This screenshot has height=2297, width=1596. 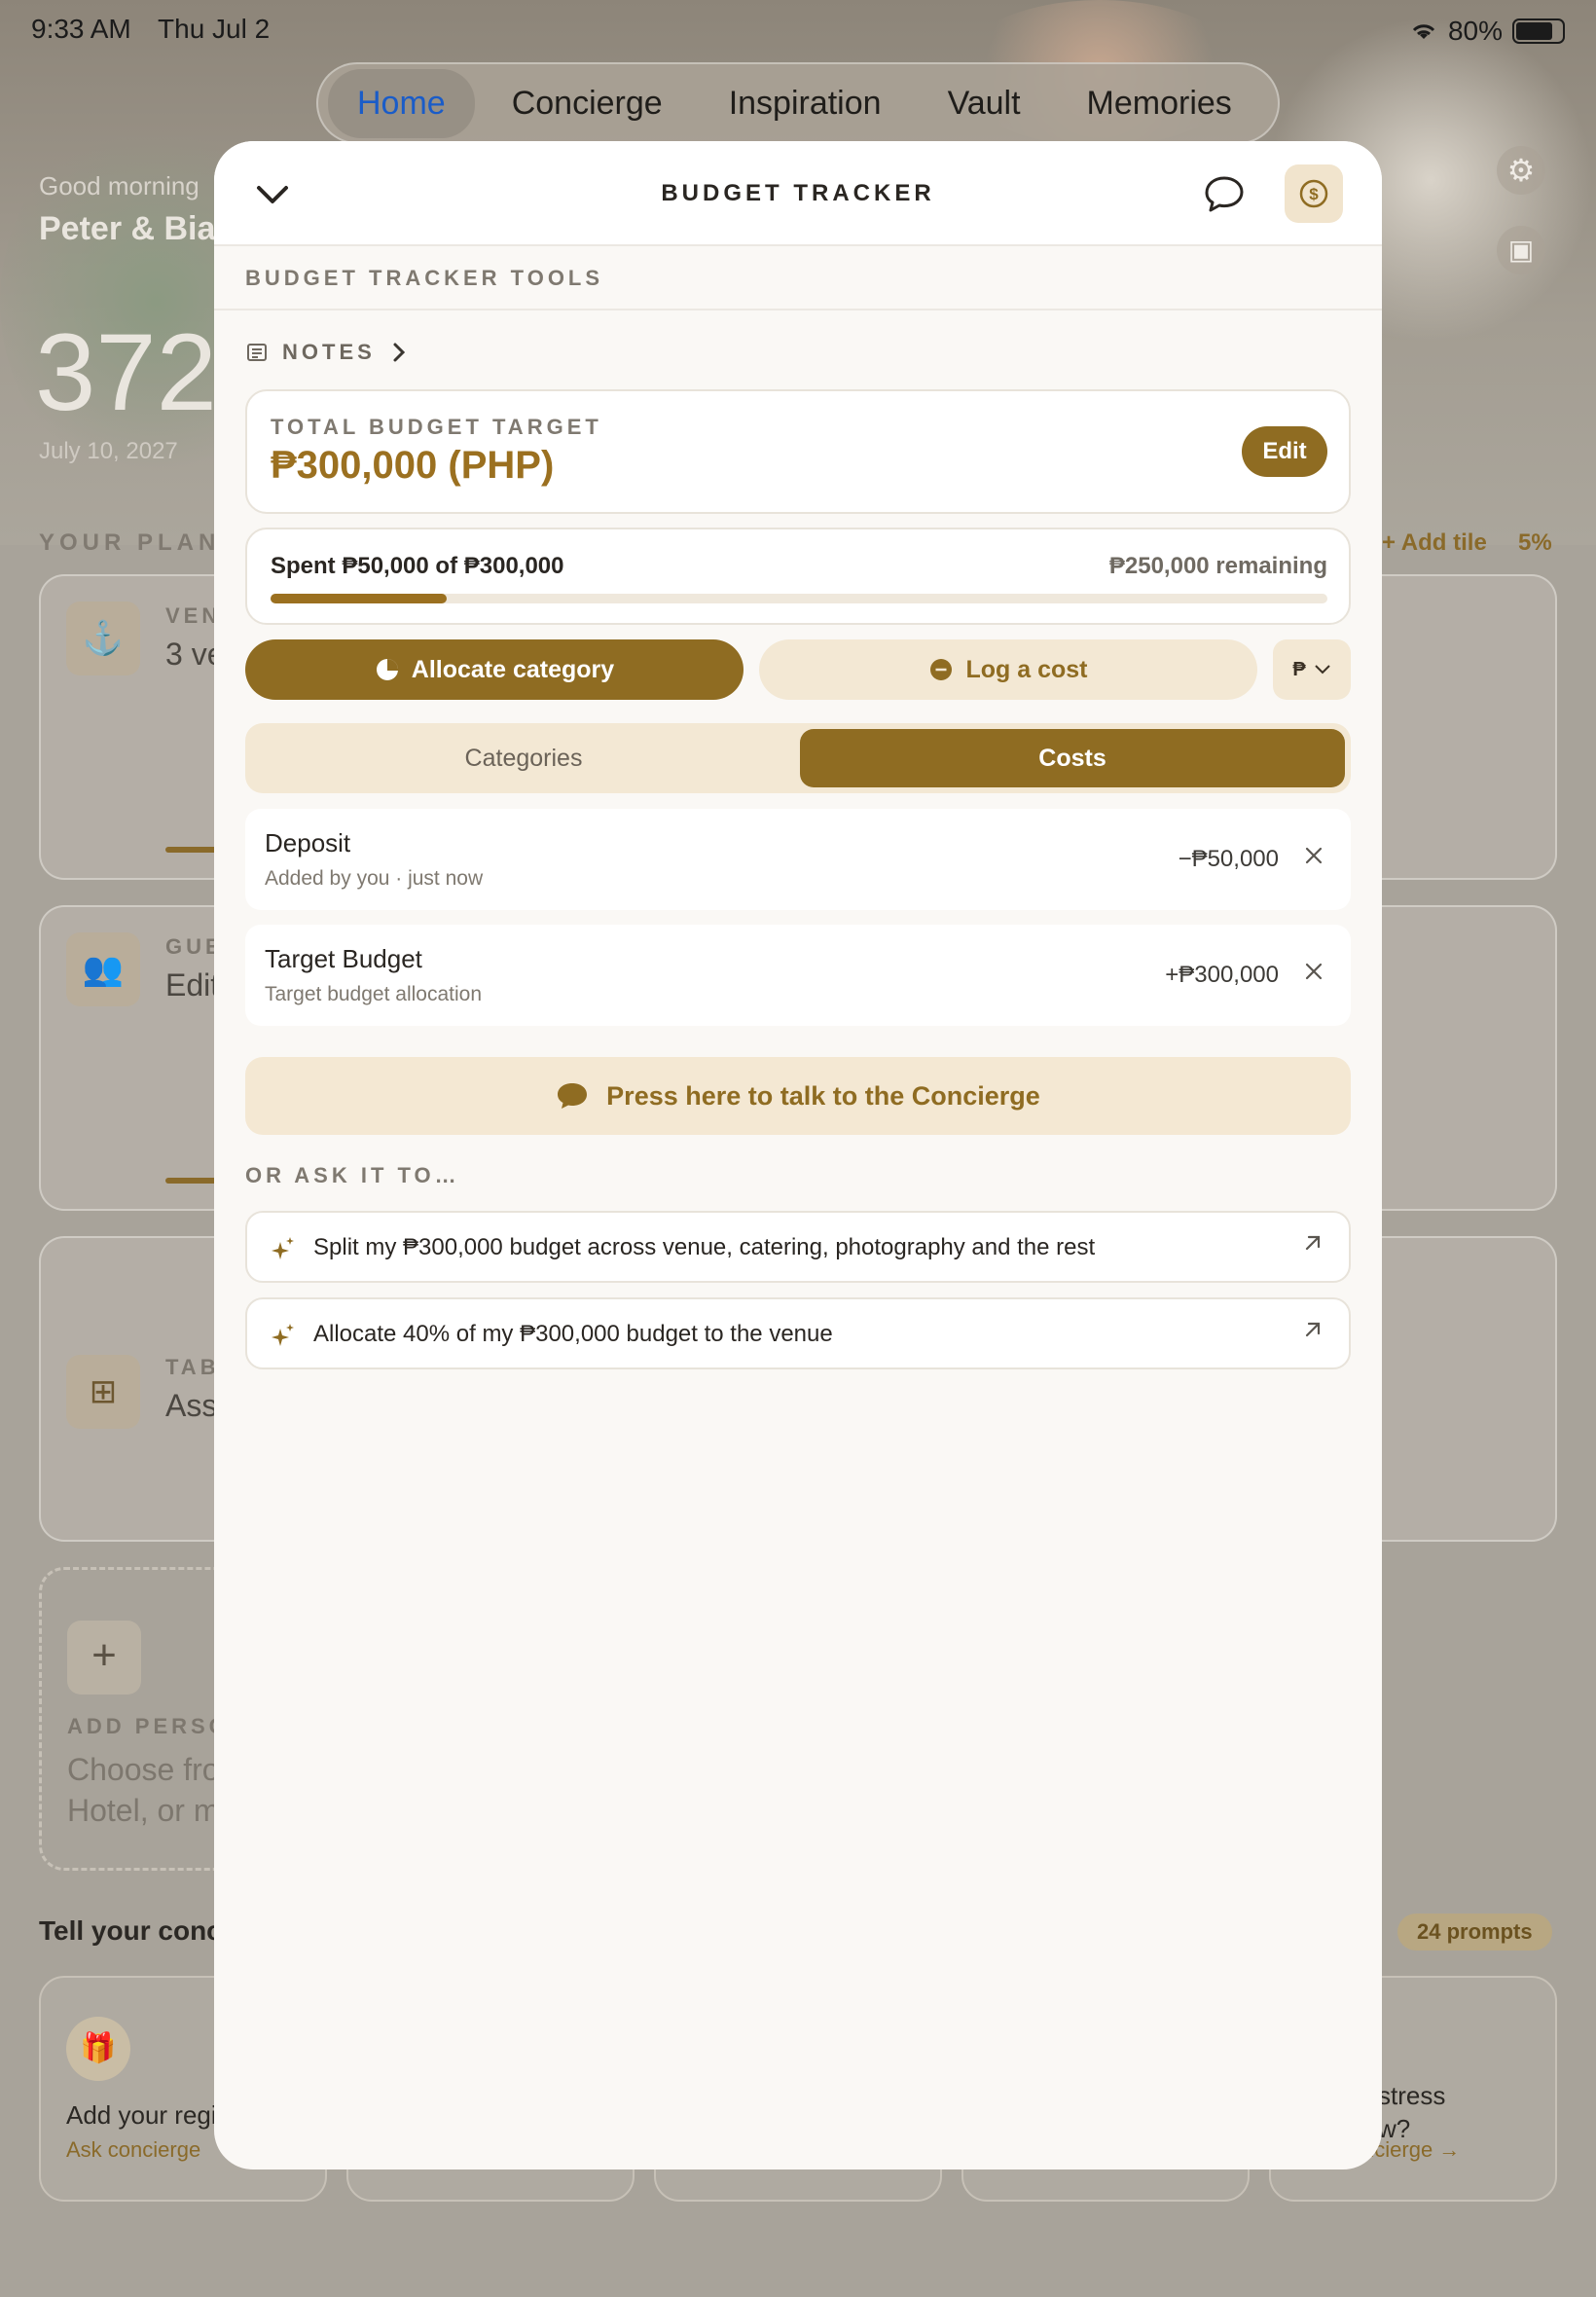 What do you see at coordinates (1521, 250) in the screenshot?
I see `add-image-icon: ▣` at bounding box center [1521, 250].